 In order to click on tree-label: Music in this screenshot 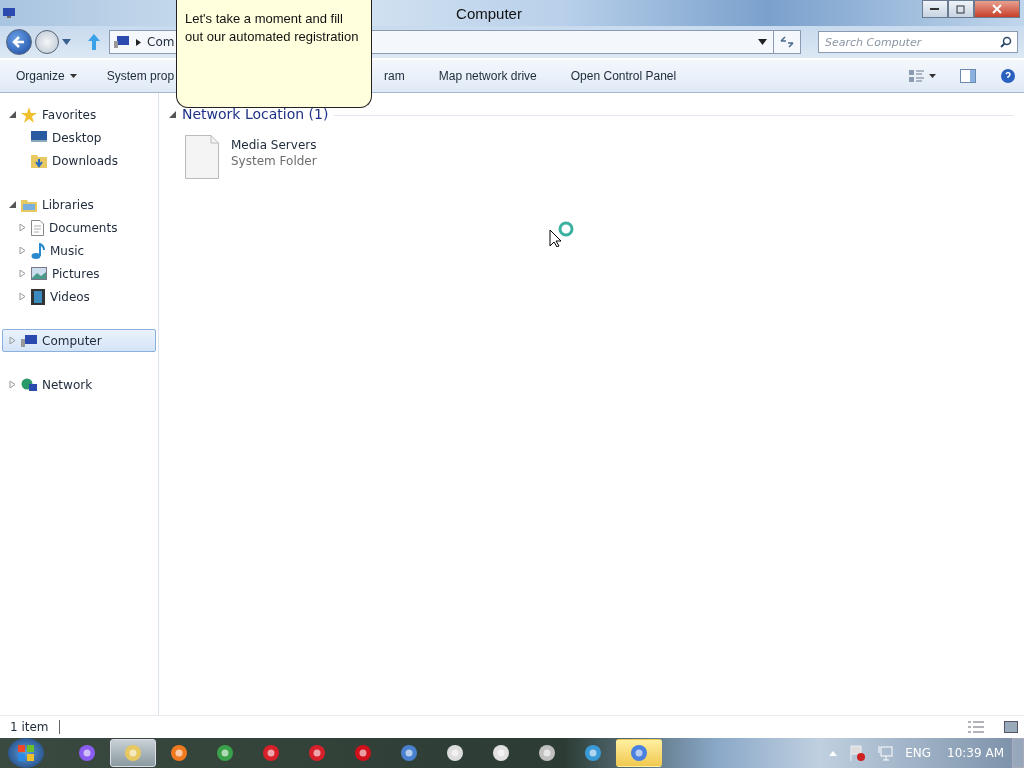, I will do `click(67, 250)`.